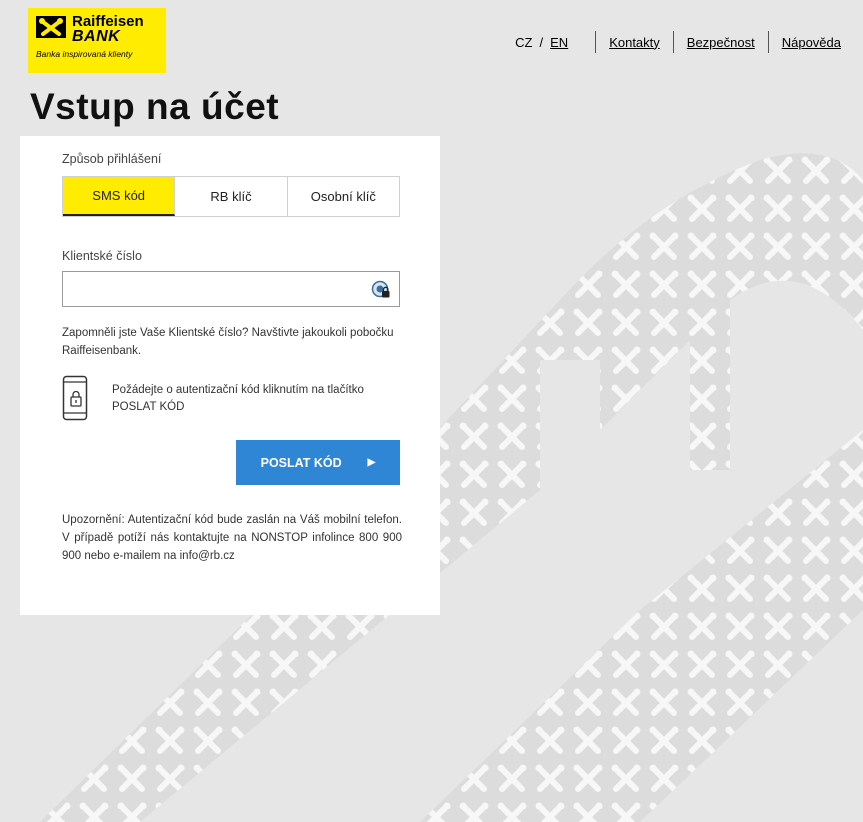 The width and height of the screenshot is (863, 822). What do you see at coordinates (678, 42) in the screenshot?
I see `top-navigation: CZ / EN Kontakty Bezpečnost Nápověda` at bounding box center [678, 42].